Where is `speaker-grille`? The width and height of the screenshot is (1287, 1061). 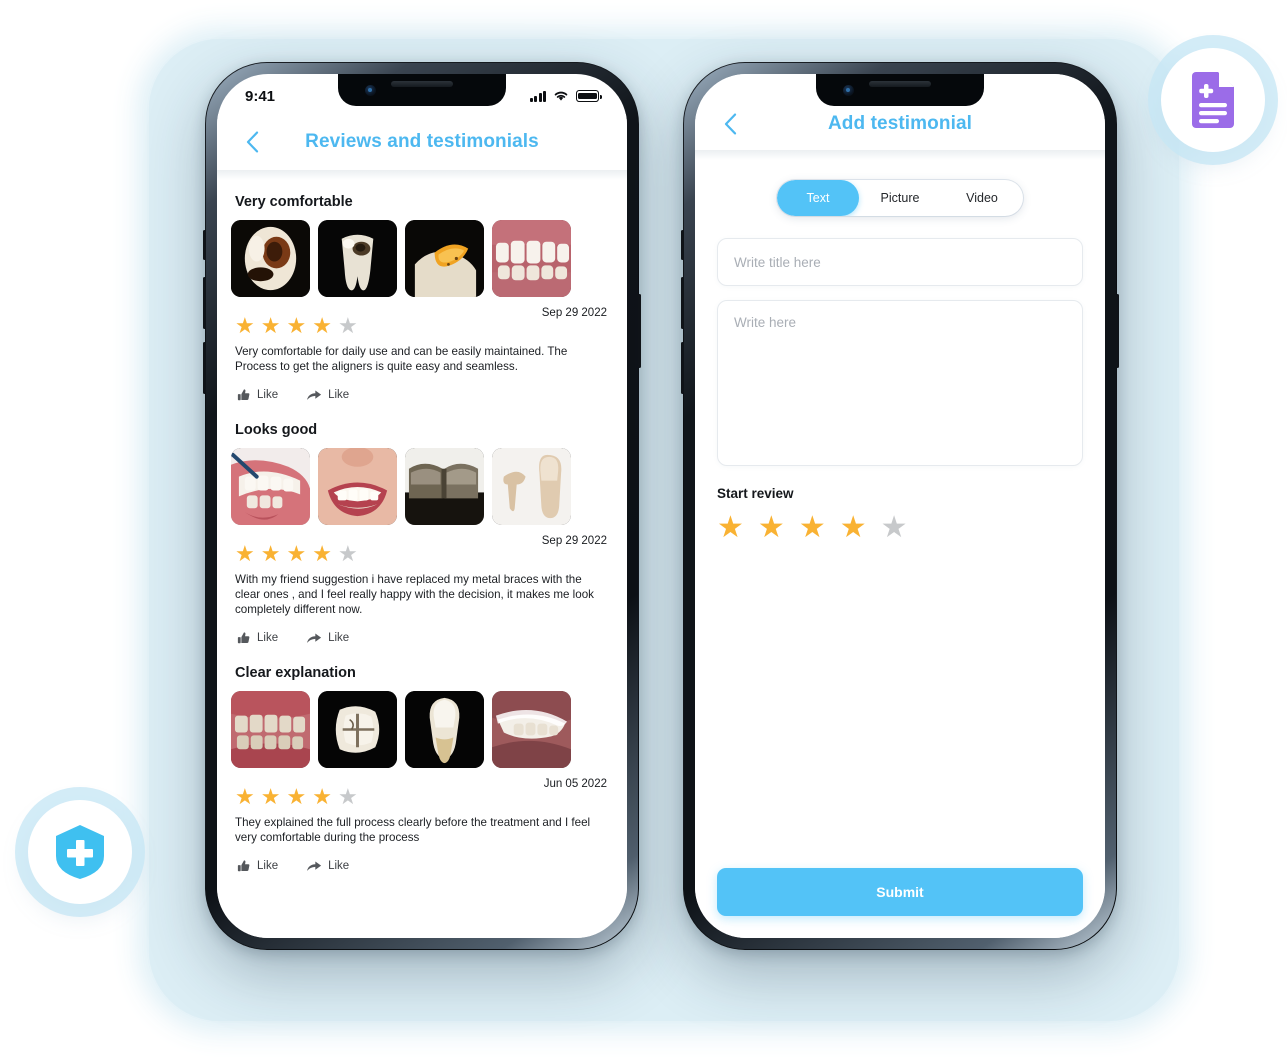 speaker-grille is located at coordinates (900, 84).